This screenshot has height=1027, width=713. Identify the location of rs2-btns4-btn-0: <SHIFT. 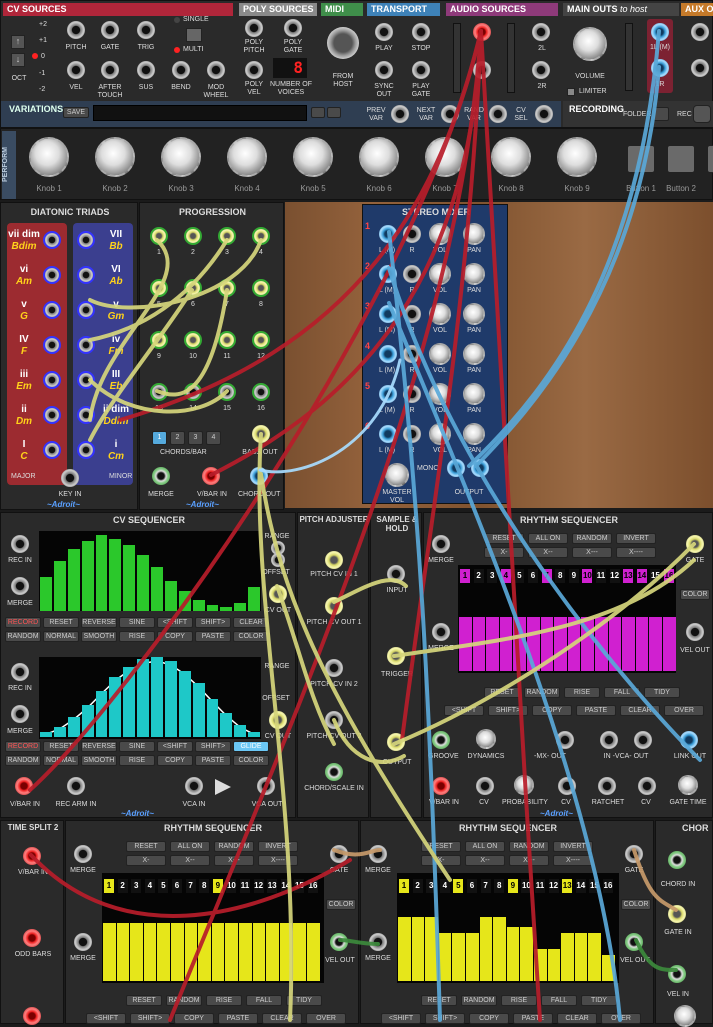
(106, 1018).